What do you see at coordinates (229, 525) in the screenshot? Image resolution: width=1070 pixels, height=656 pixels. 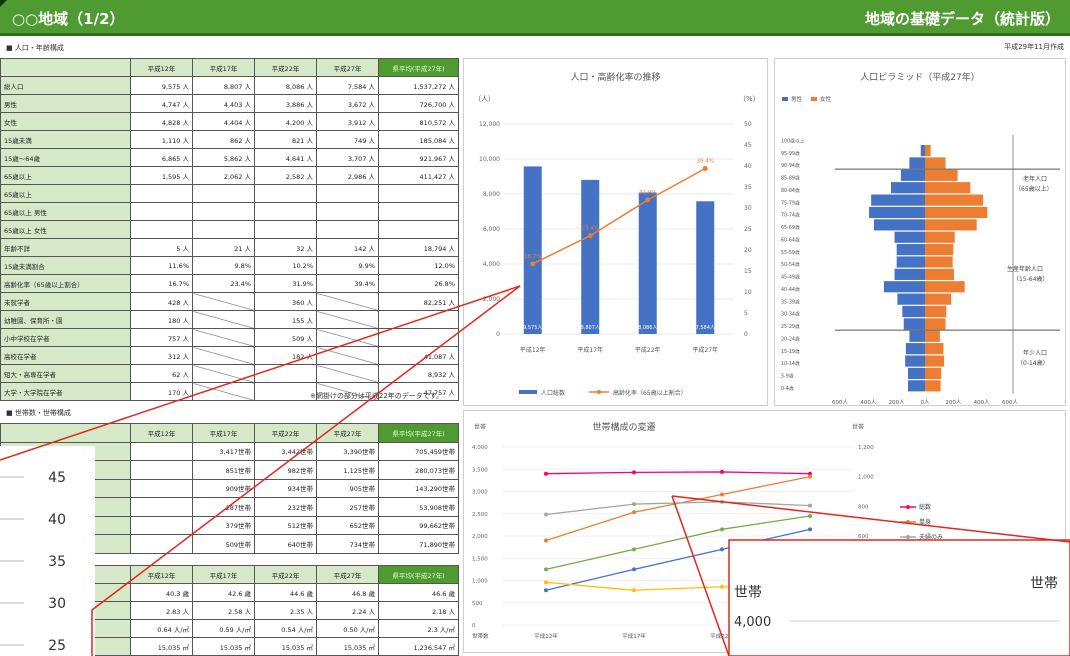 I see `table-row: 379世帯 512世帯 652世帯 99,662世帯` at bounding box center [229, 525].